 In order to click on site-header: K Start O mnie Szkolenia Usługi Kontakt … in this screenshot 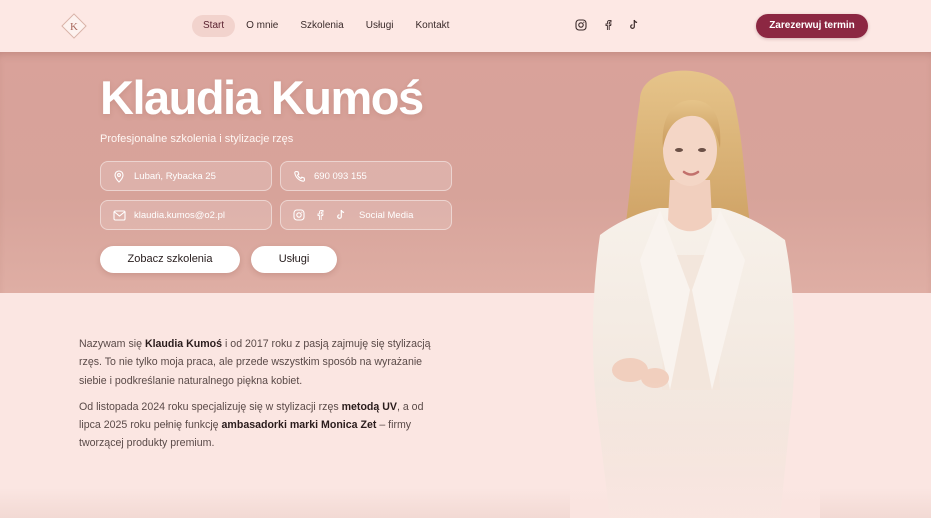, I will do `click(465, 26)`.